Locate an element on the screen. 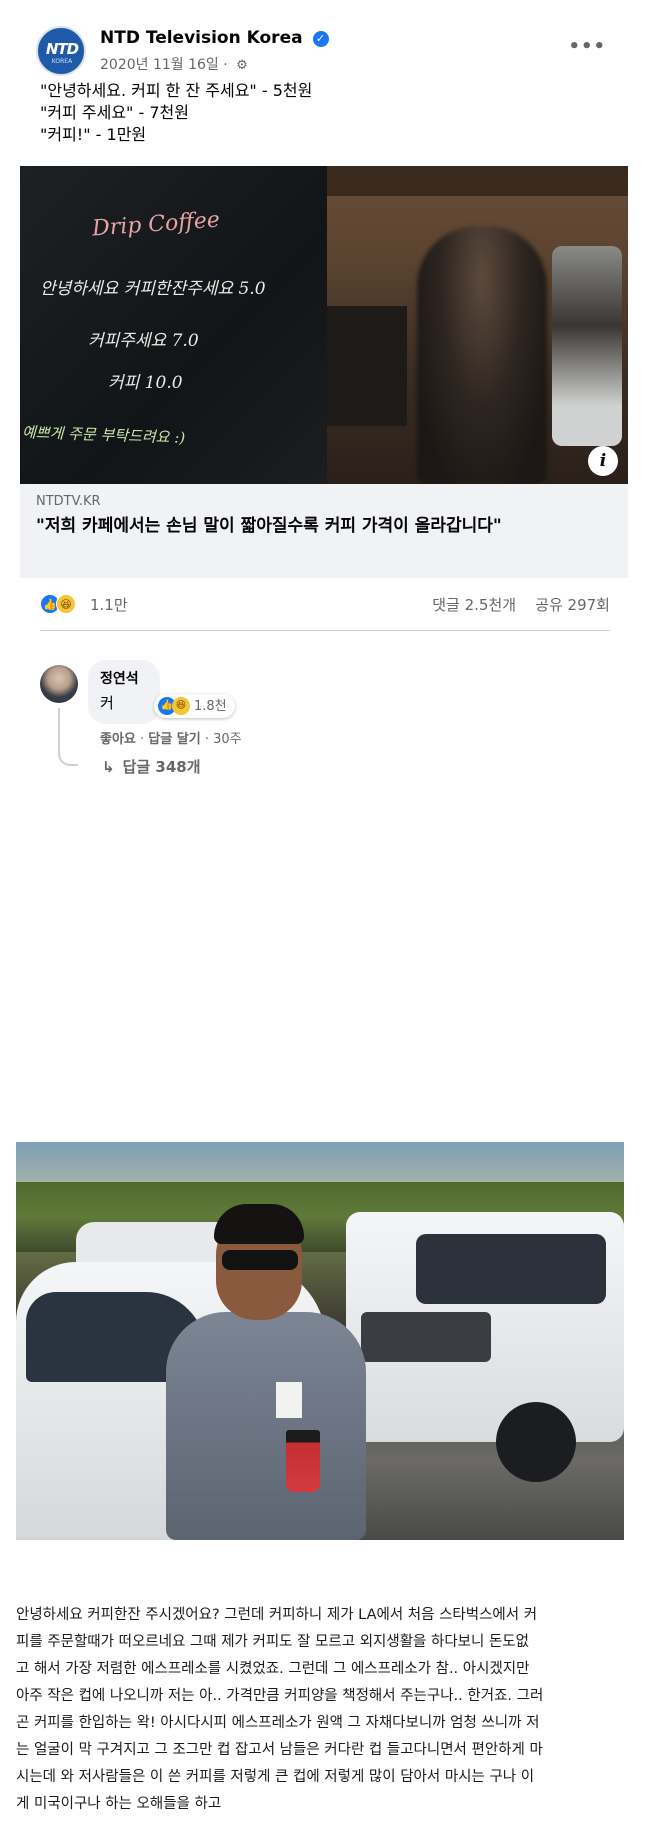  verified-badge-icon: ✓ is located at coordinates (320, 39).